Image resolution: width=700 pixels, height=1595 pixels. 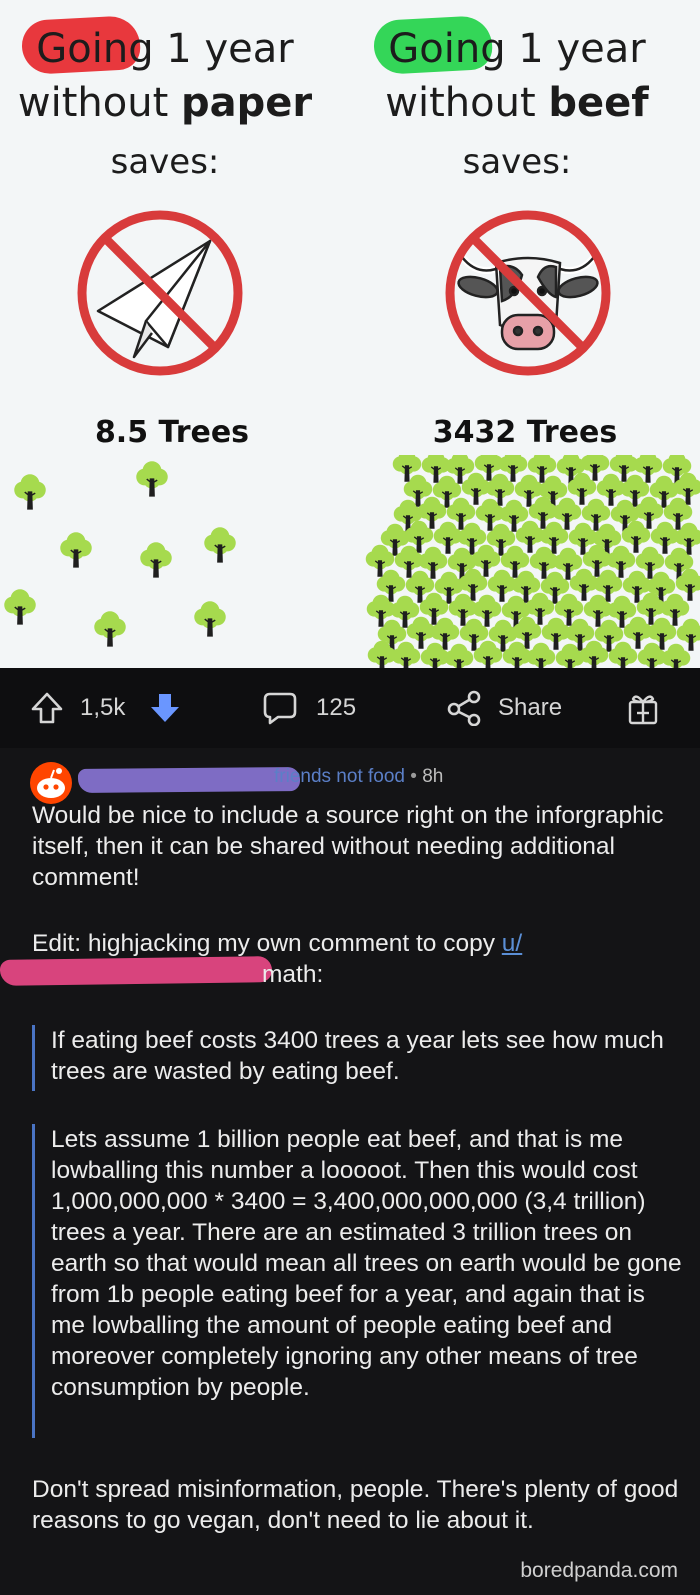 What do you see at coordinates (517, 72) in the screenshot?
I see `beef-headline: Going 1 year without beef` at bounding box center [517, 72].